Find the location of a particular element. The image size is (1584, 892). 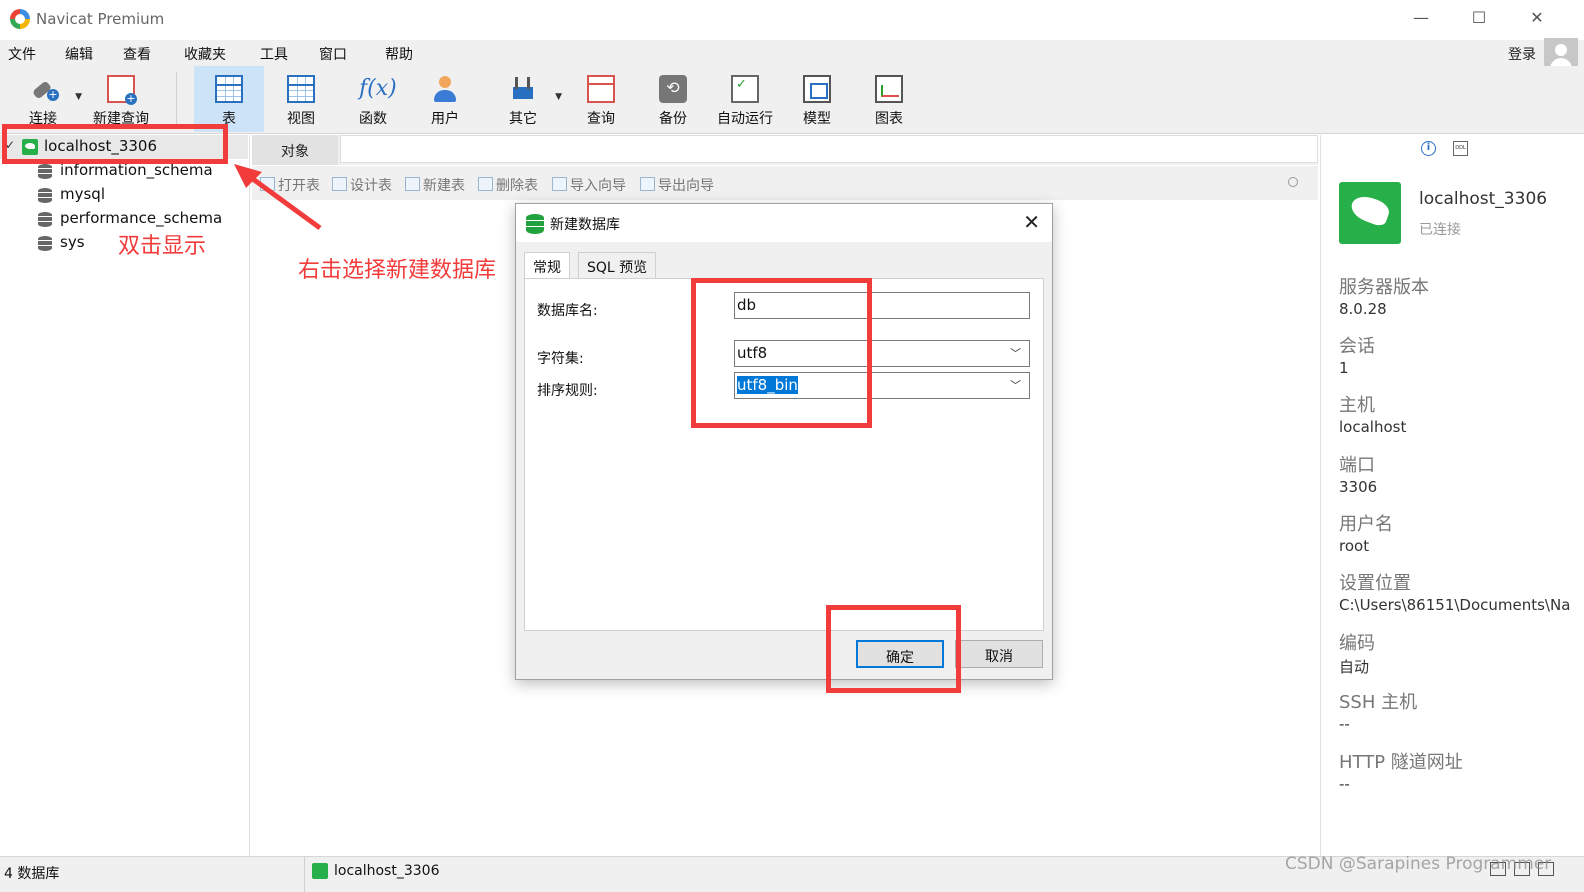

tree-item-database: mysql is located at coordinates (124, 195).